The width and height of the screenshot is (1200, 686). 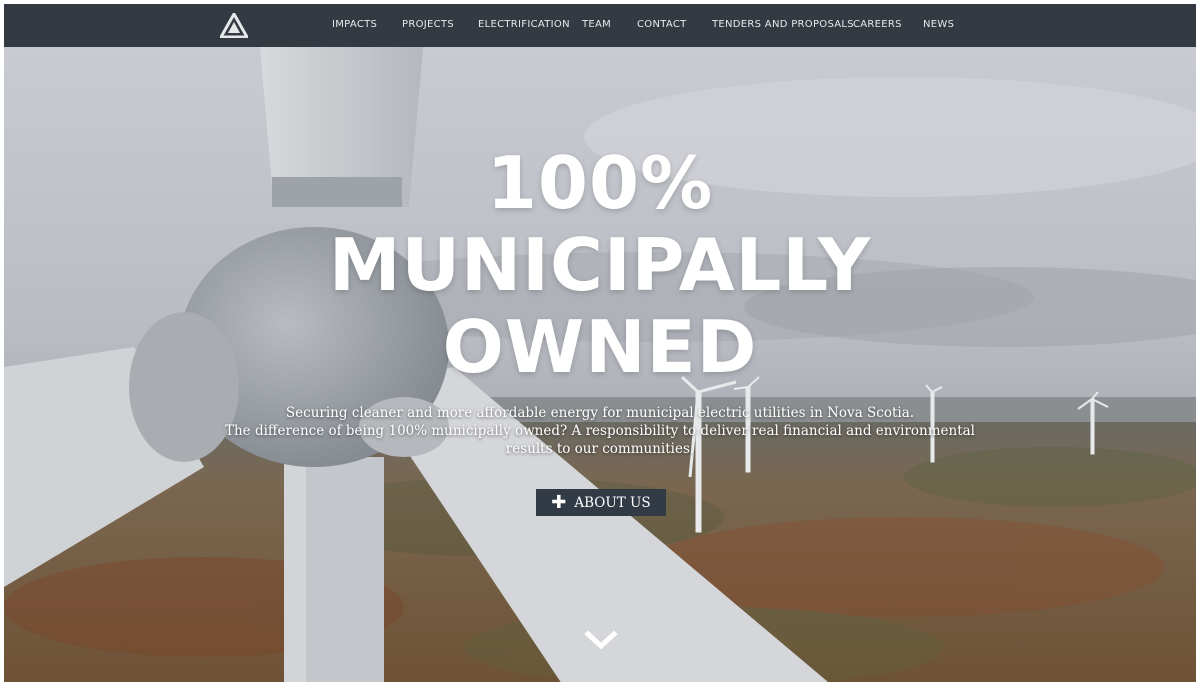 What do you see at coordinates (938, 24) in the screenshot?
I see `nav-item-news: NEWS` at bounding box center [938, 24].